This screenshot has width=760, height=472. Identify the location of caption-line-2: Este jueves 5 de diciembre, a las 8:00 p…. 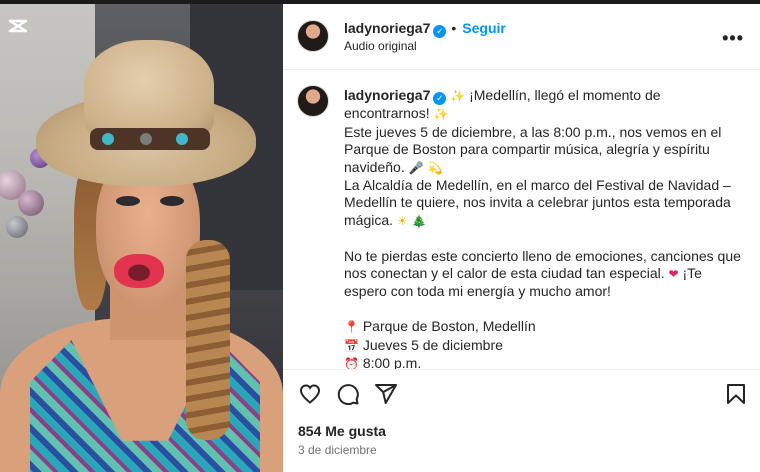
(533, 149).